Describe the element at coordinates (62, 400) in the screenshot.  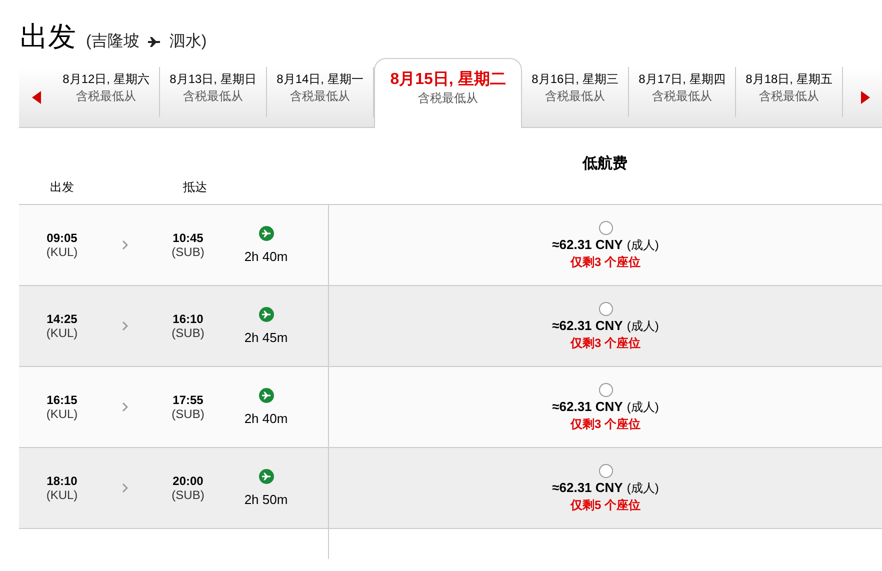
I see `departure-time: 16:15` at that location.